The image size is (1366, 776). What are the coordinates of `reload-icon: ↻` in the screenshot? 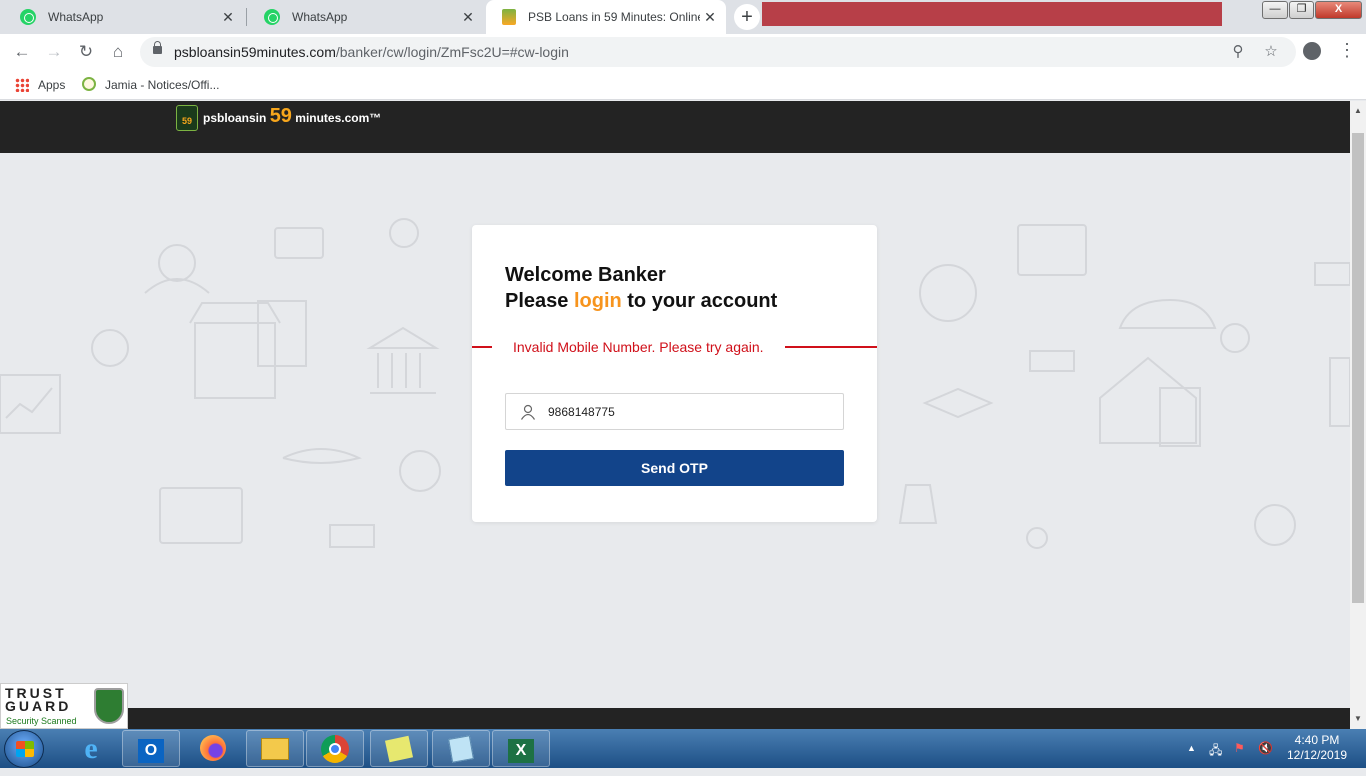 It's located at (86, 52).